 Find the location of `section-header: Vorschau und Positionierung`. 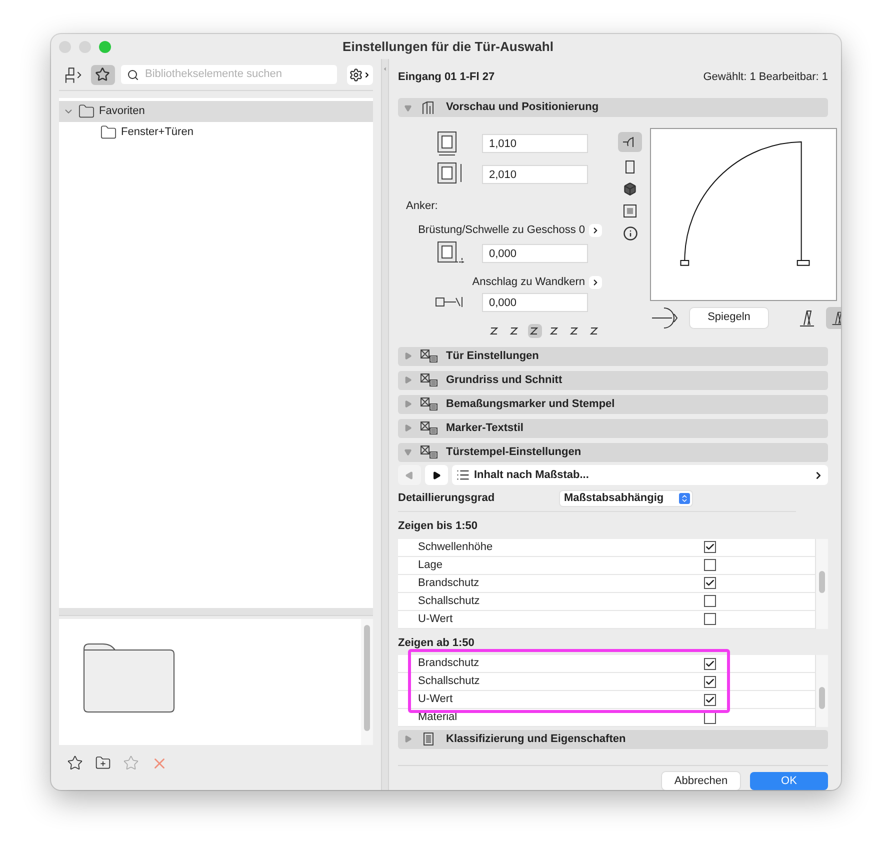

section-header: Vorschau und Positionierung is located at coordinates (613, 107).